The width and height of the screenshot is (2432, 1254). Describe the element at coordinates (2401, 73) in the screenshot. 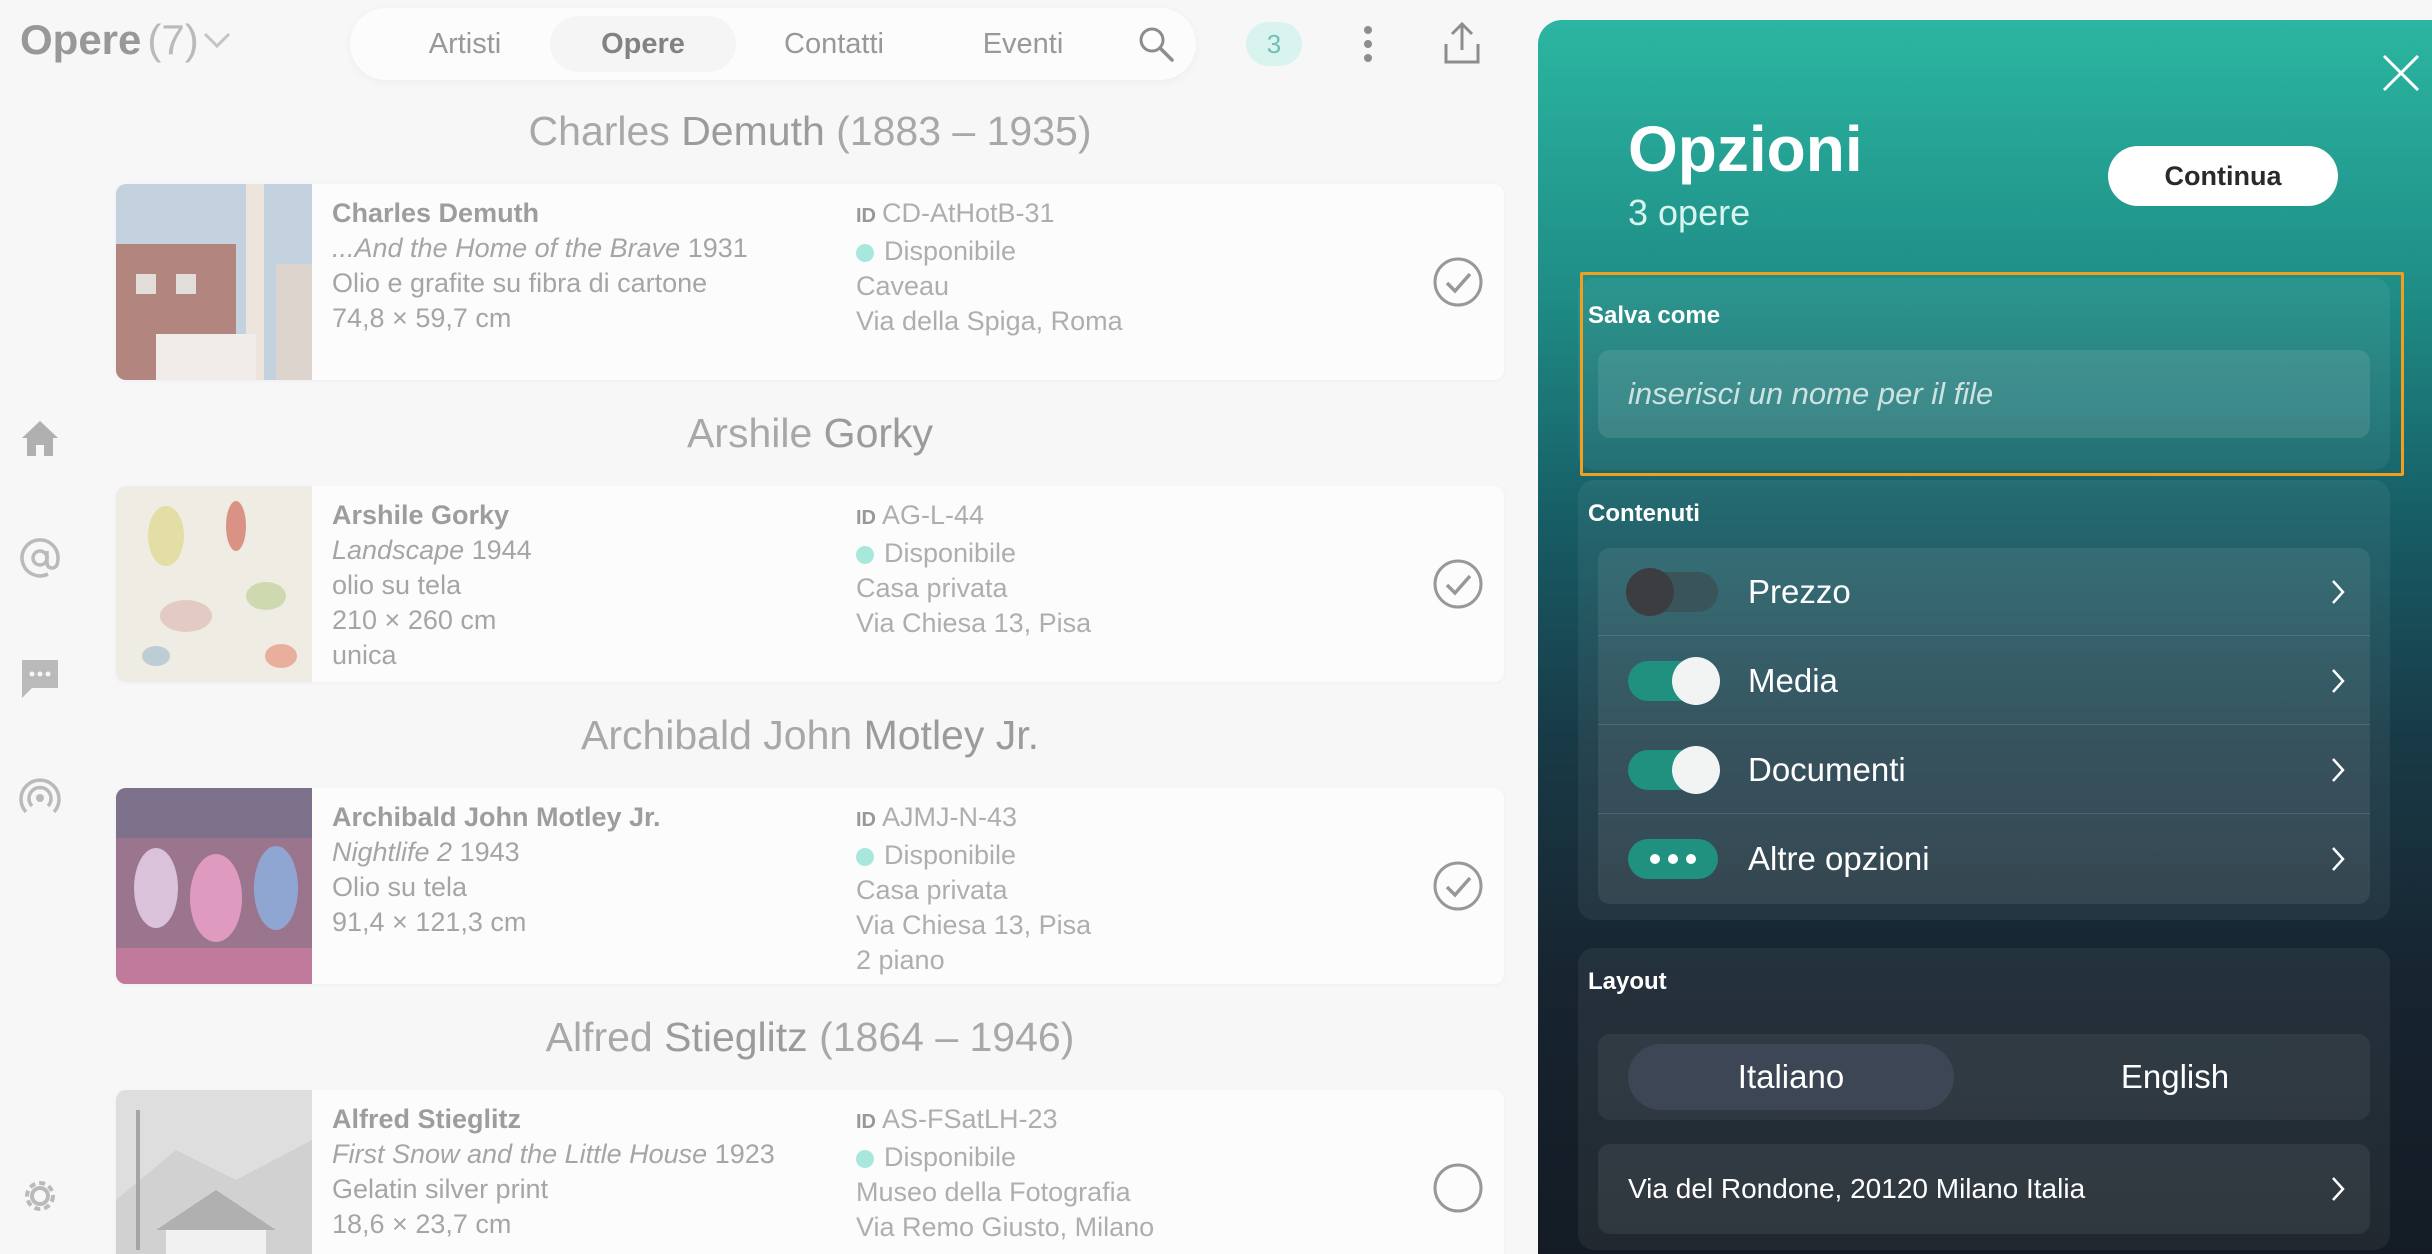

I see `close-icon` at that location.